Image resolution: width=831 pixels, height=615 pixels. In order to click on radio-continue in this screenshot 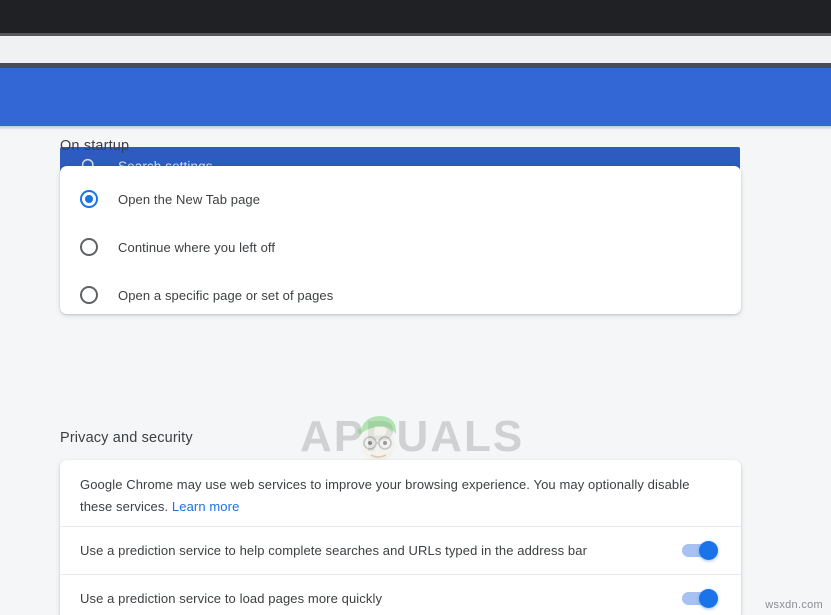, I will do `click(89, 247)`.